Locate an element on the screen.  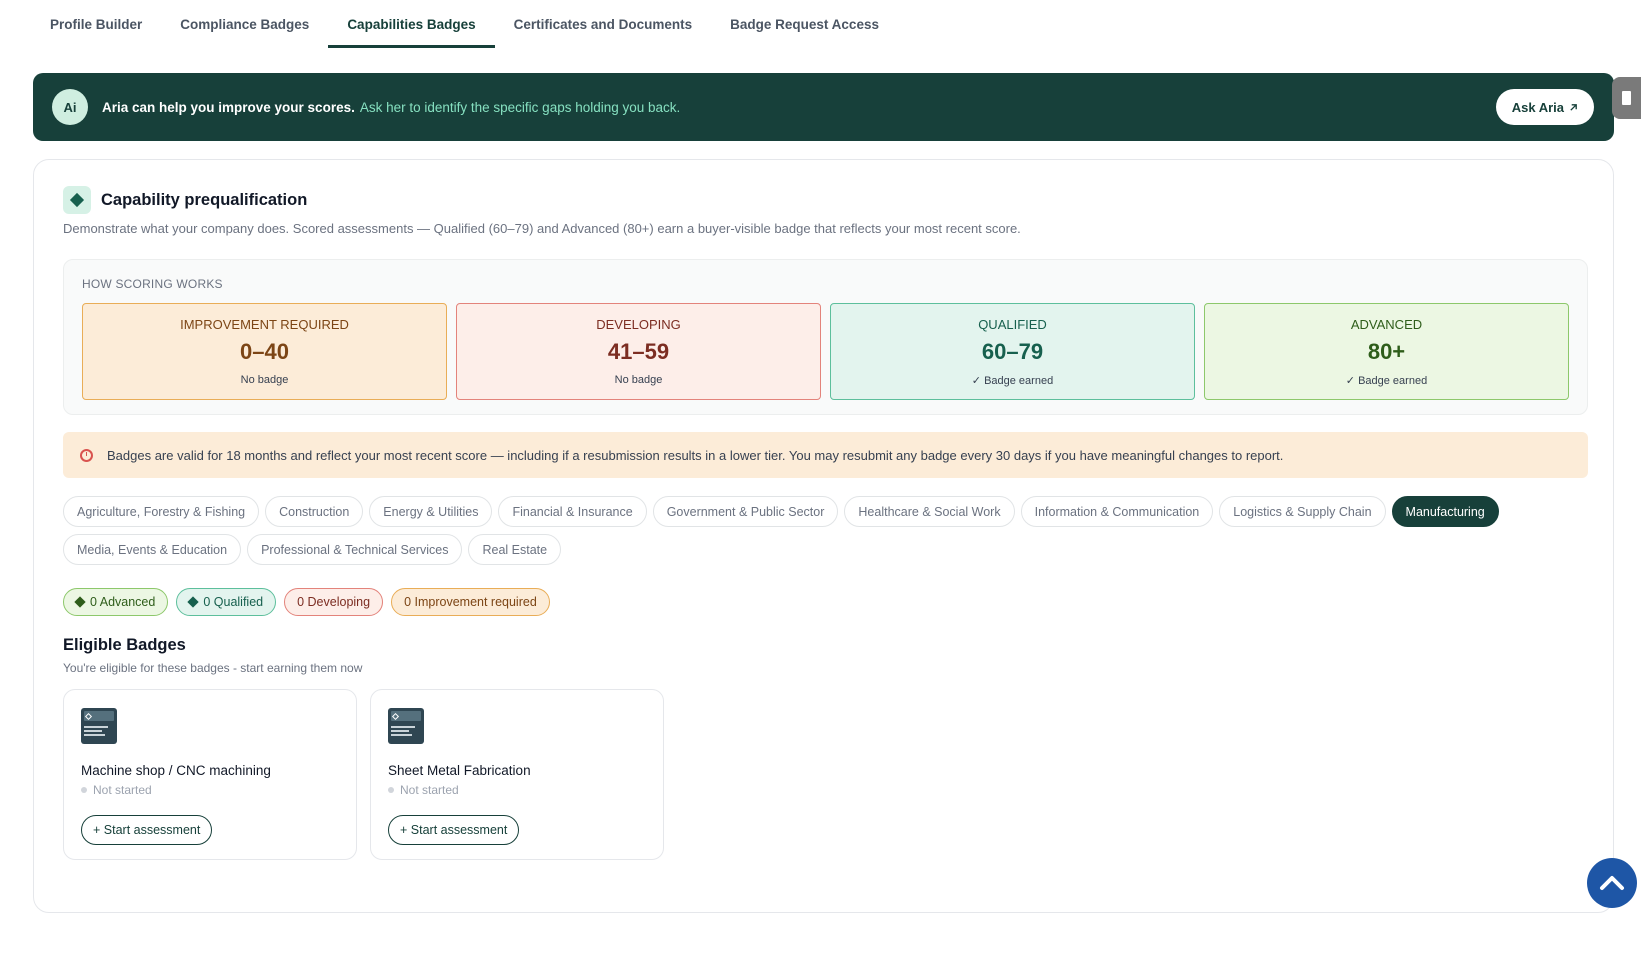
industry-chip: Media, Events & Education is located at coordinates (152, 549).